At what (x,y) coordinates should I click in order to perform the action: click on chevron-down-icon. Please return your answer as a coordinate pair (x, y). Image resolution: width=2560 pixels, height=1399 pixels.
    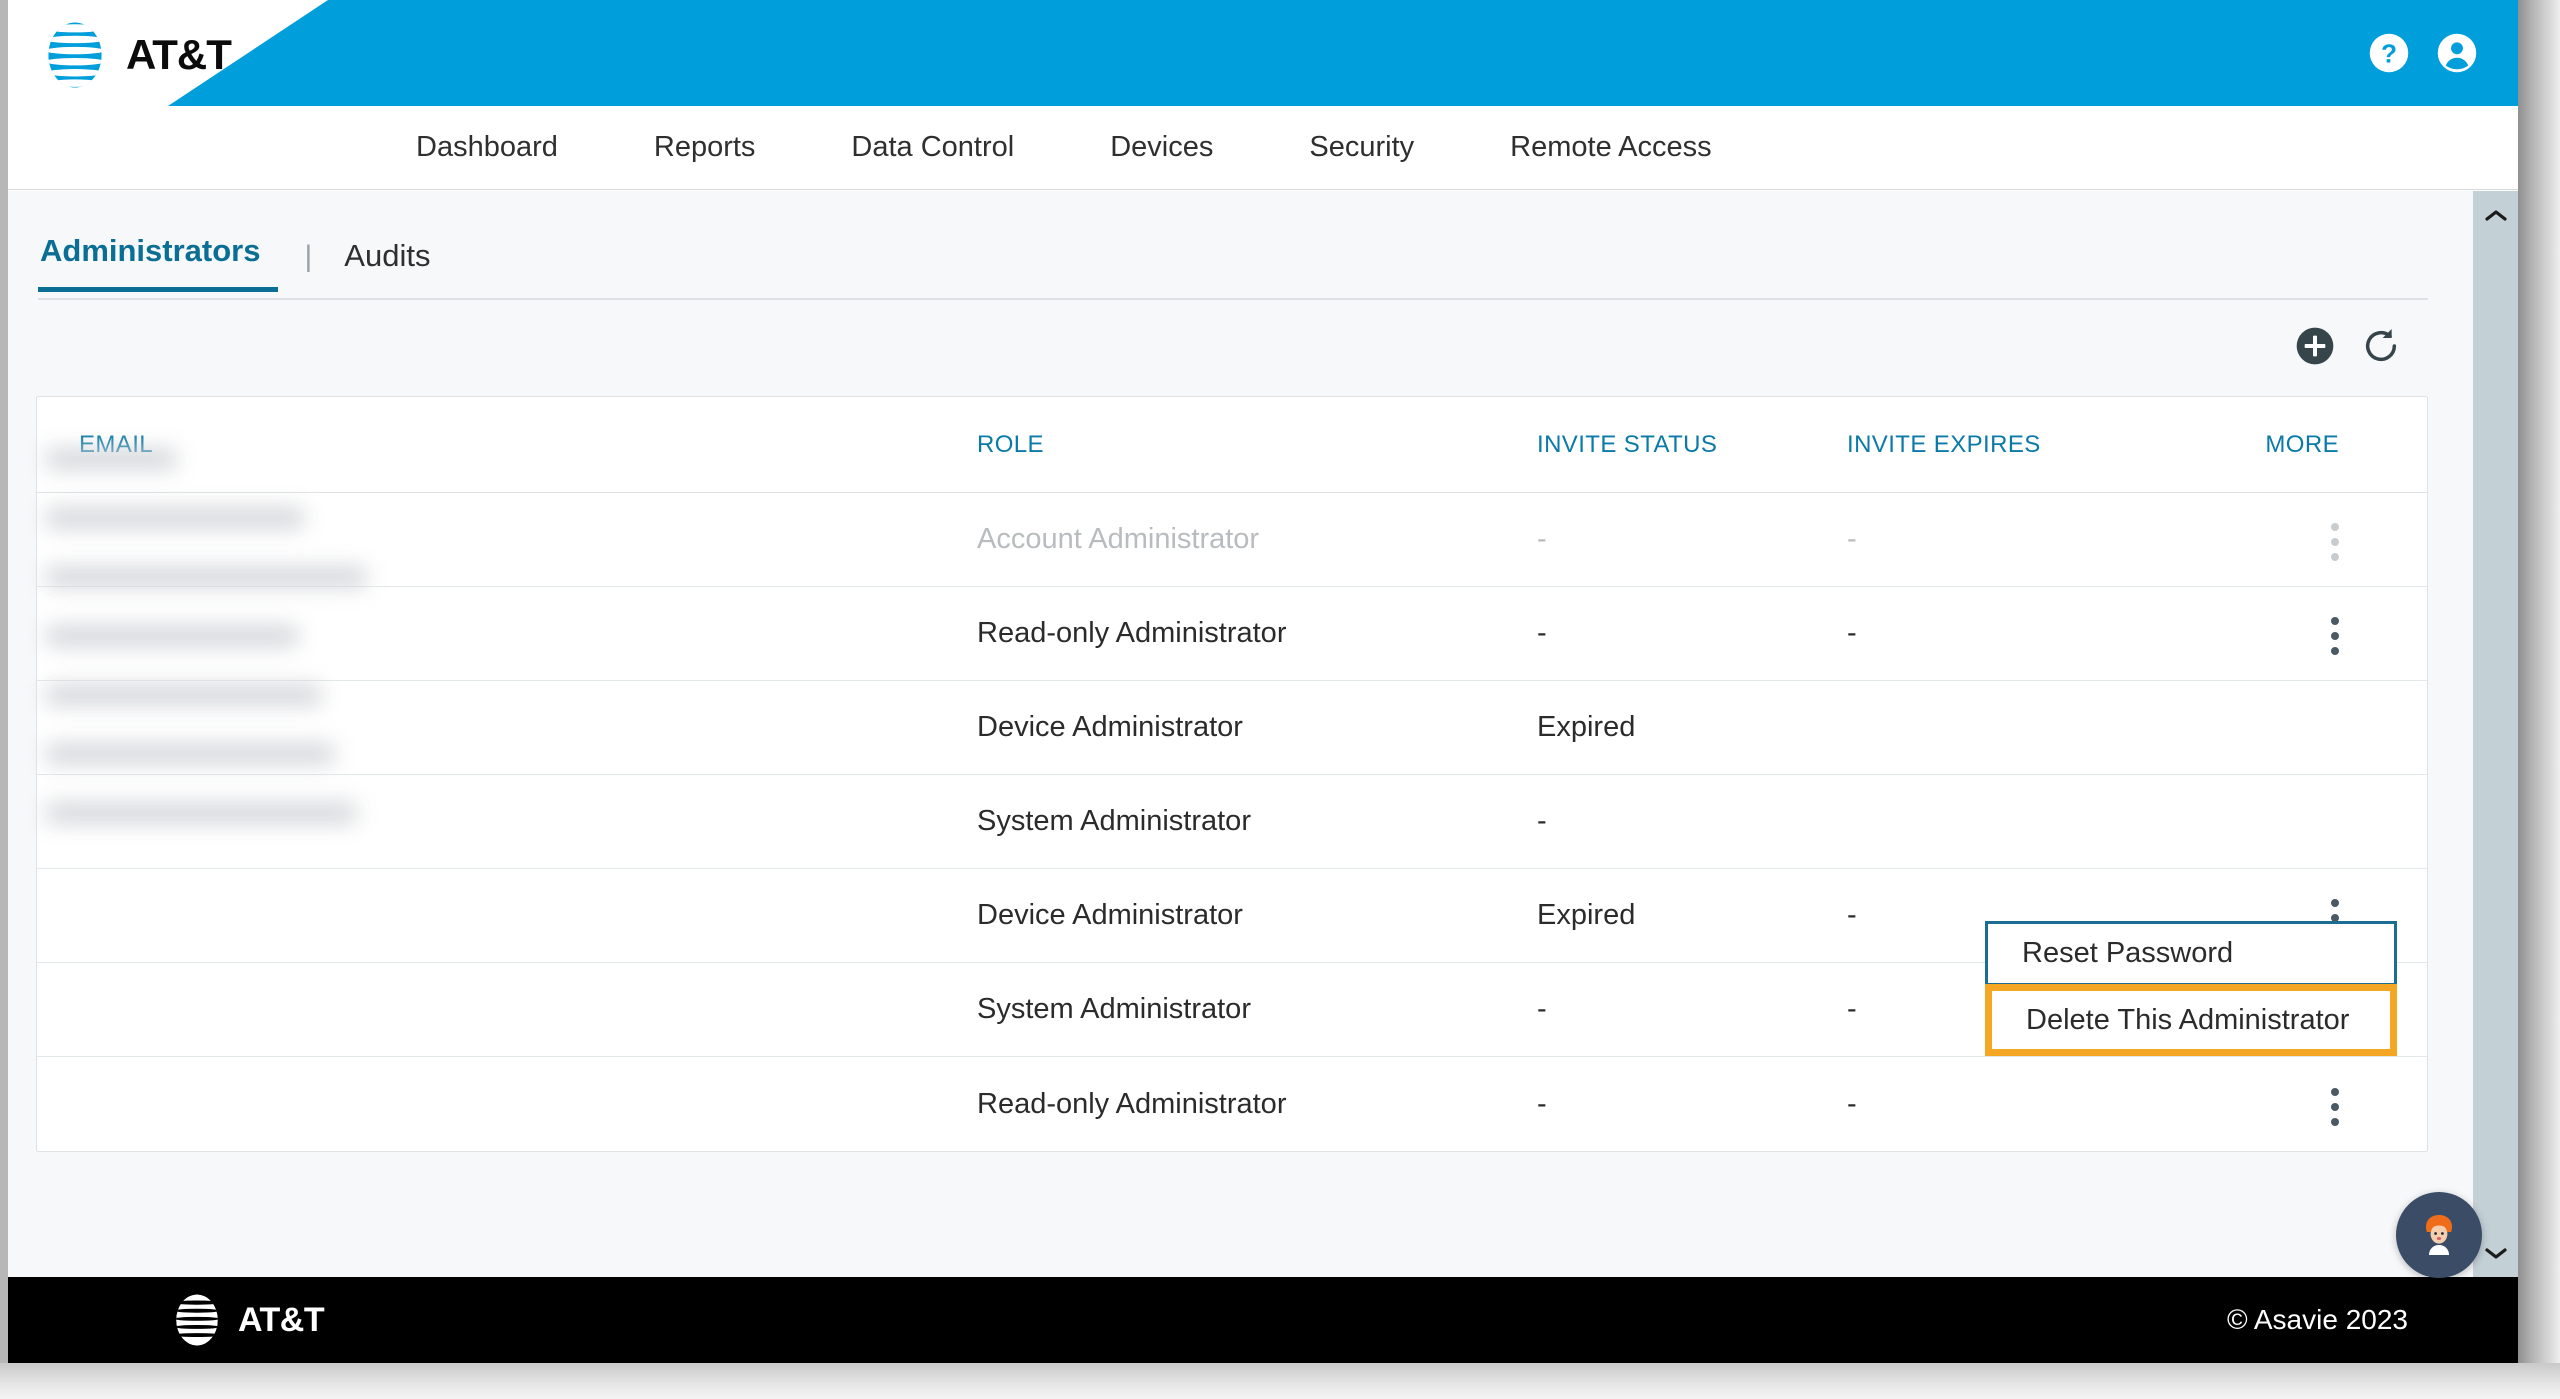
    Looking at the image, I should click on (2495, 1253).